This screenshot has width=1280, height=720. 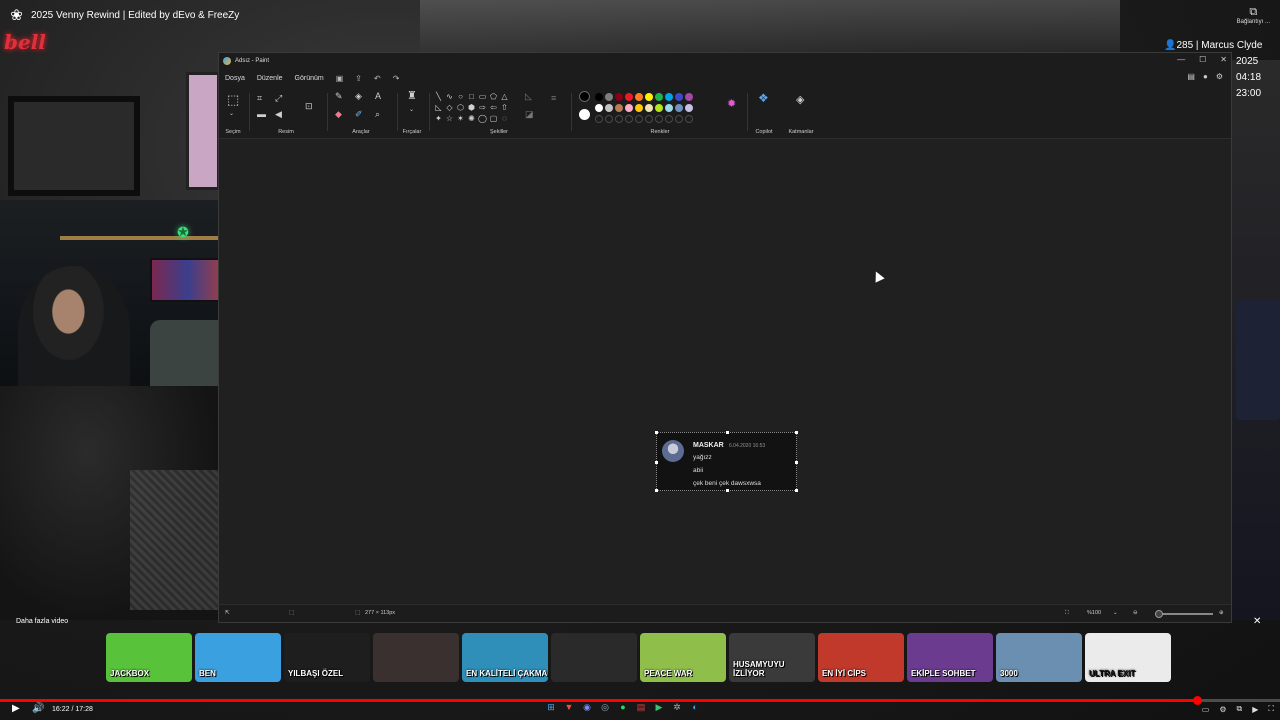 What do you see at coordinates (259, 98) in the screenshot?
I see `crop-icon: ⌗` at bounding box center [259, 98].